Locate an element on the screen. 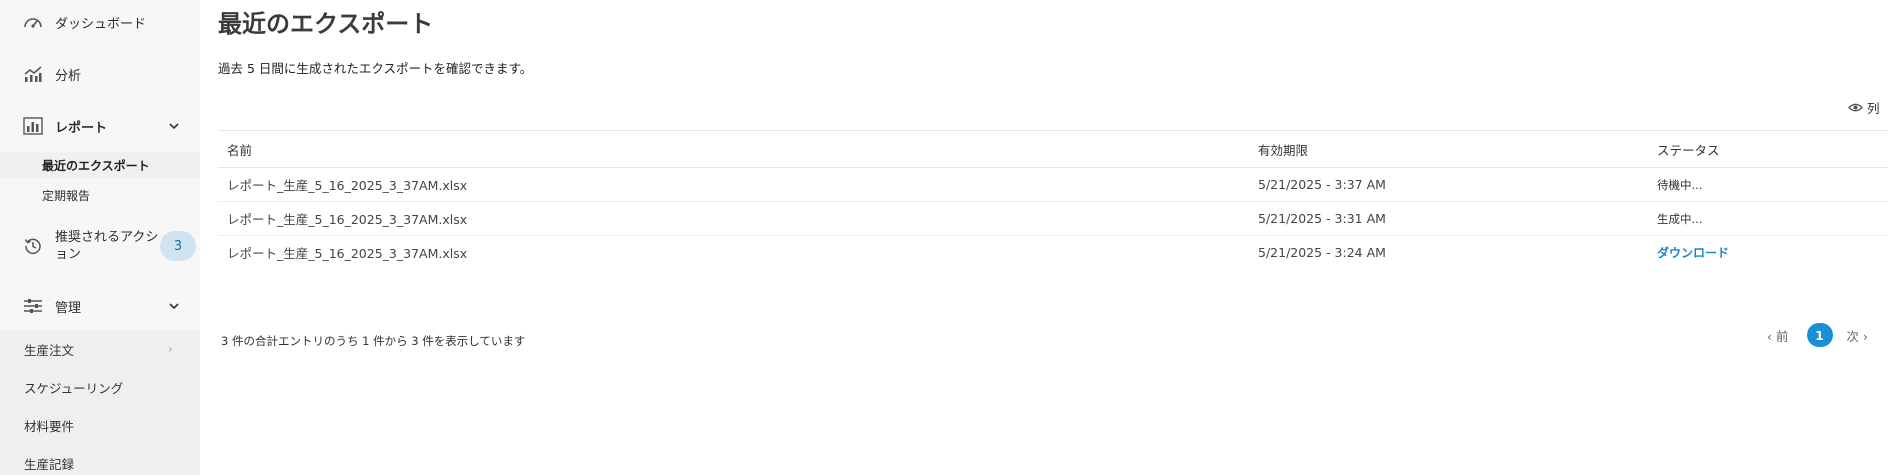 This screenshot has width=1900, height=475. chevron-right-icon: › is located at coordinates (170, 349).